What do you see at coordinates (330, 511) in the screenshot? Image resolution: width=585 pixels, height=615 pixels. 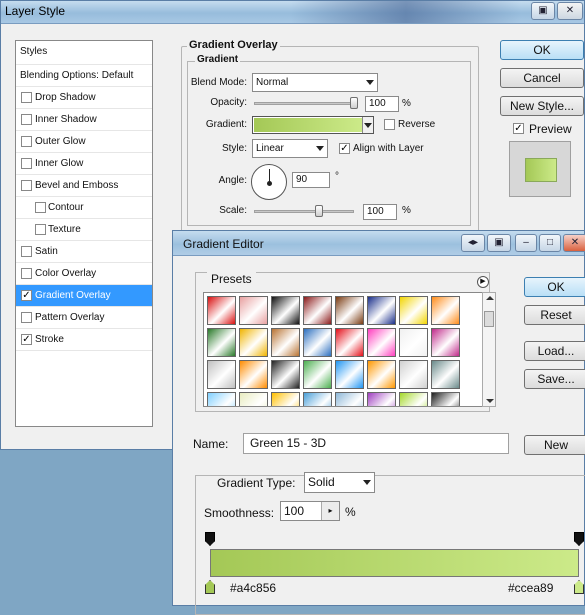 I see `smoothness-stepper-icon: ▸` at bounding box center [330, 511].